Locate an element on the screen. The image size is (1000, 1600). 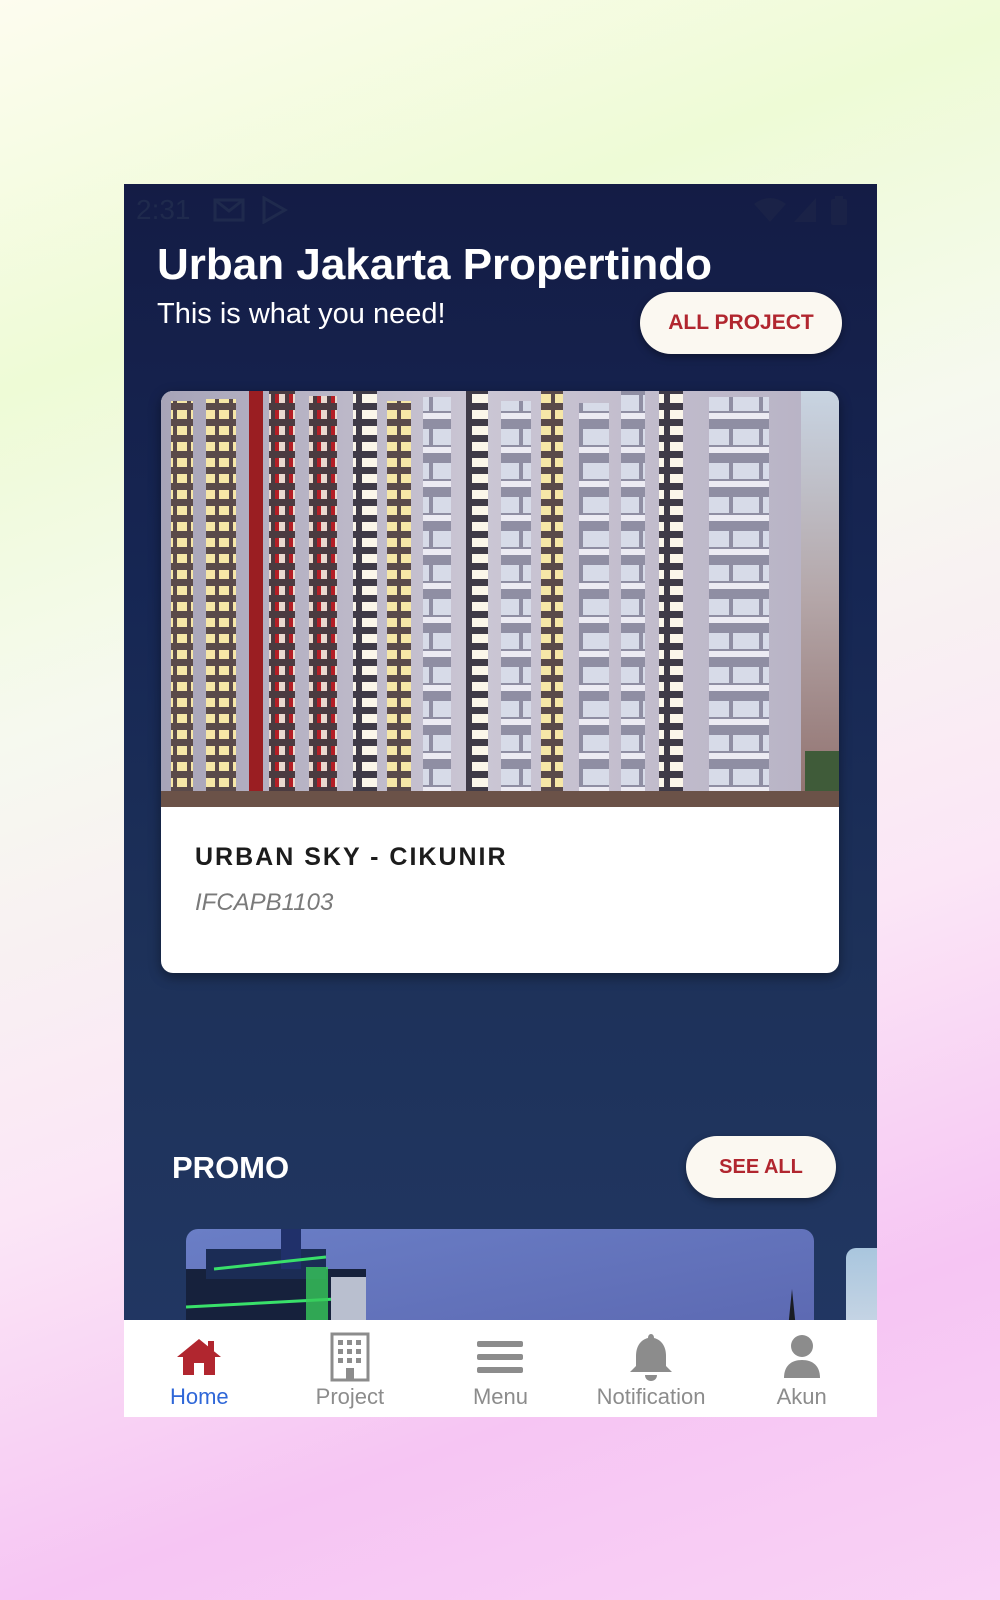
wifi-icon is located at coordinates (770, 210).